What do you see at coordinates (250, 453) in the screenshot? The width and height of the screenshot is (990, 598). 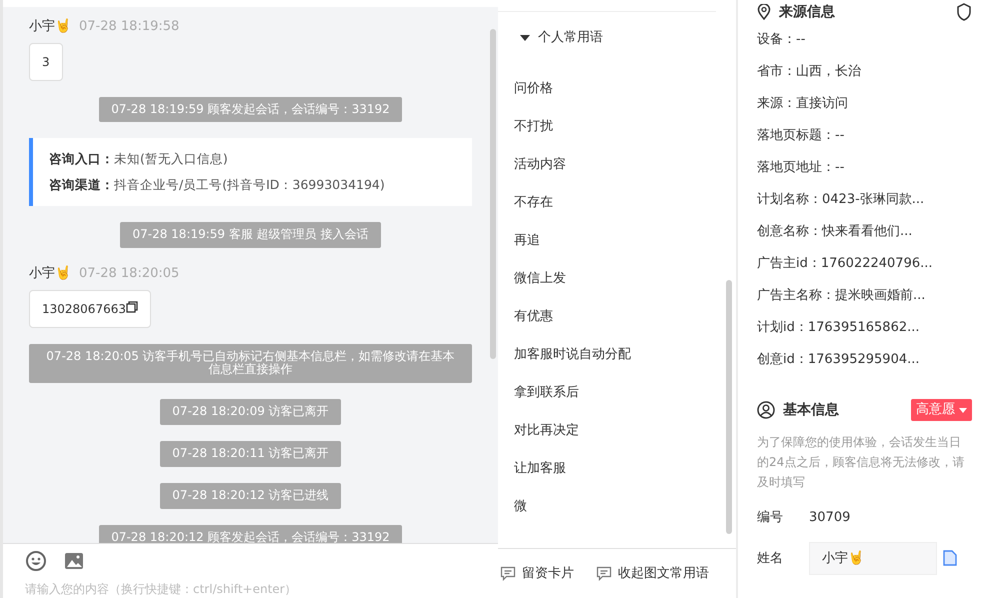 I see `system-message: 07-28 18:20:11 访客已离开` at bounding box center [250, 453].